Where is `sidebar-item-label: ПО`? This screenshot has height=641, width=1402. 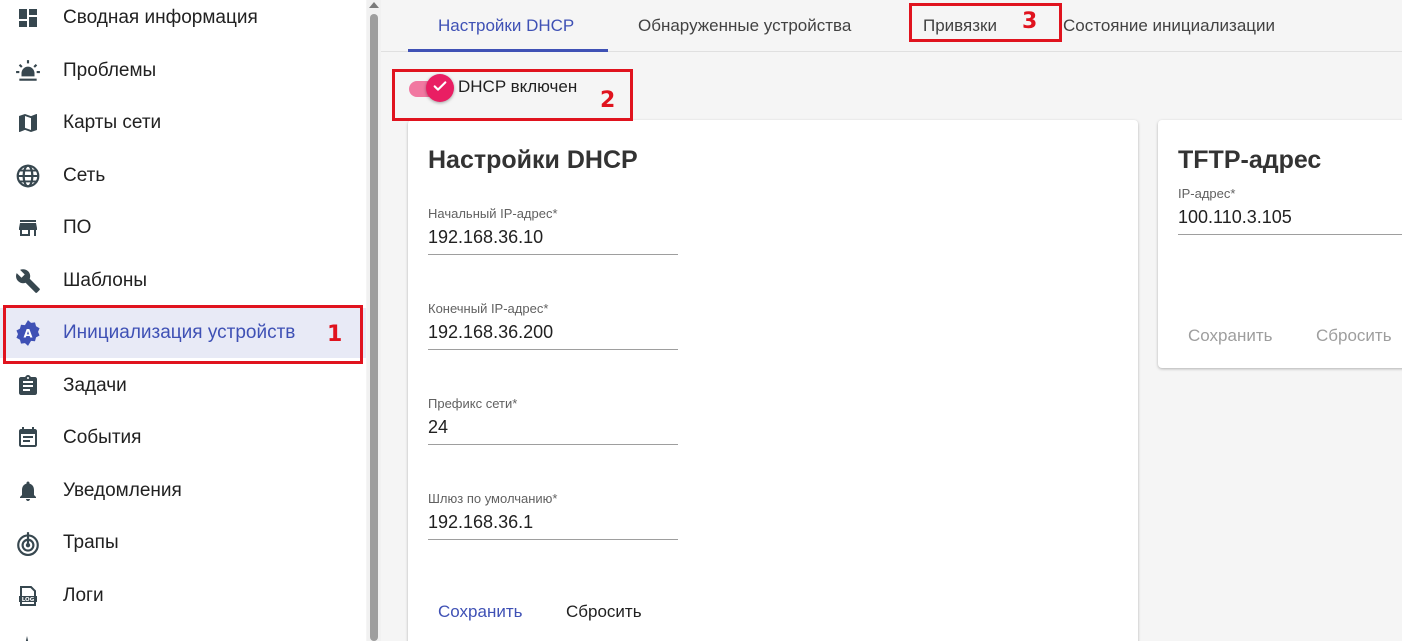 sidebar-item-label: ПО is located at coordinates (77, 227).